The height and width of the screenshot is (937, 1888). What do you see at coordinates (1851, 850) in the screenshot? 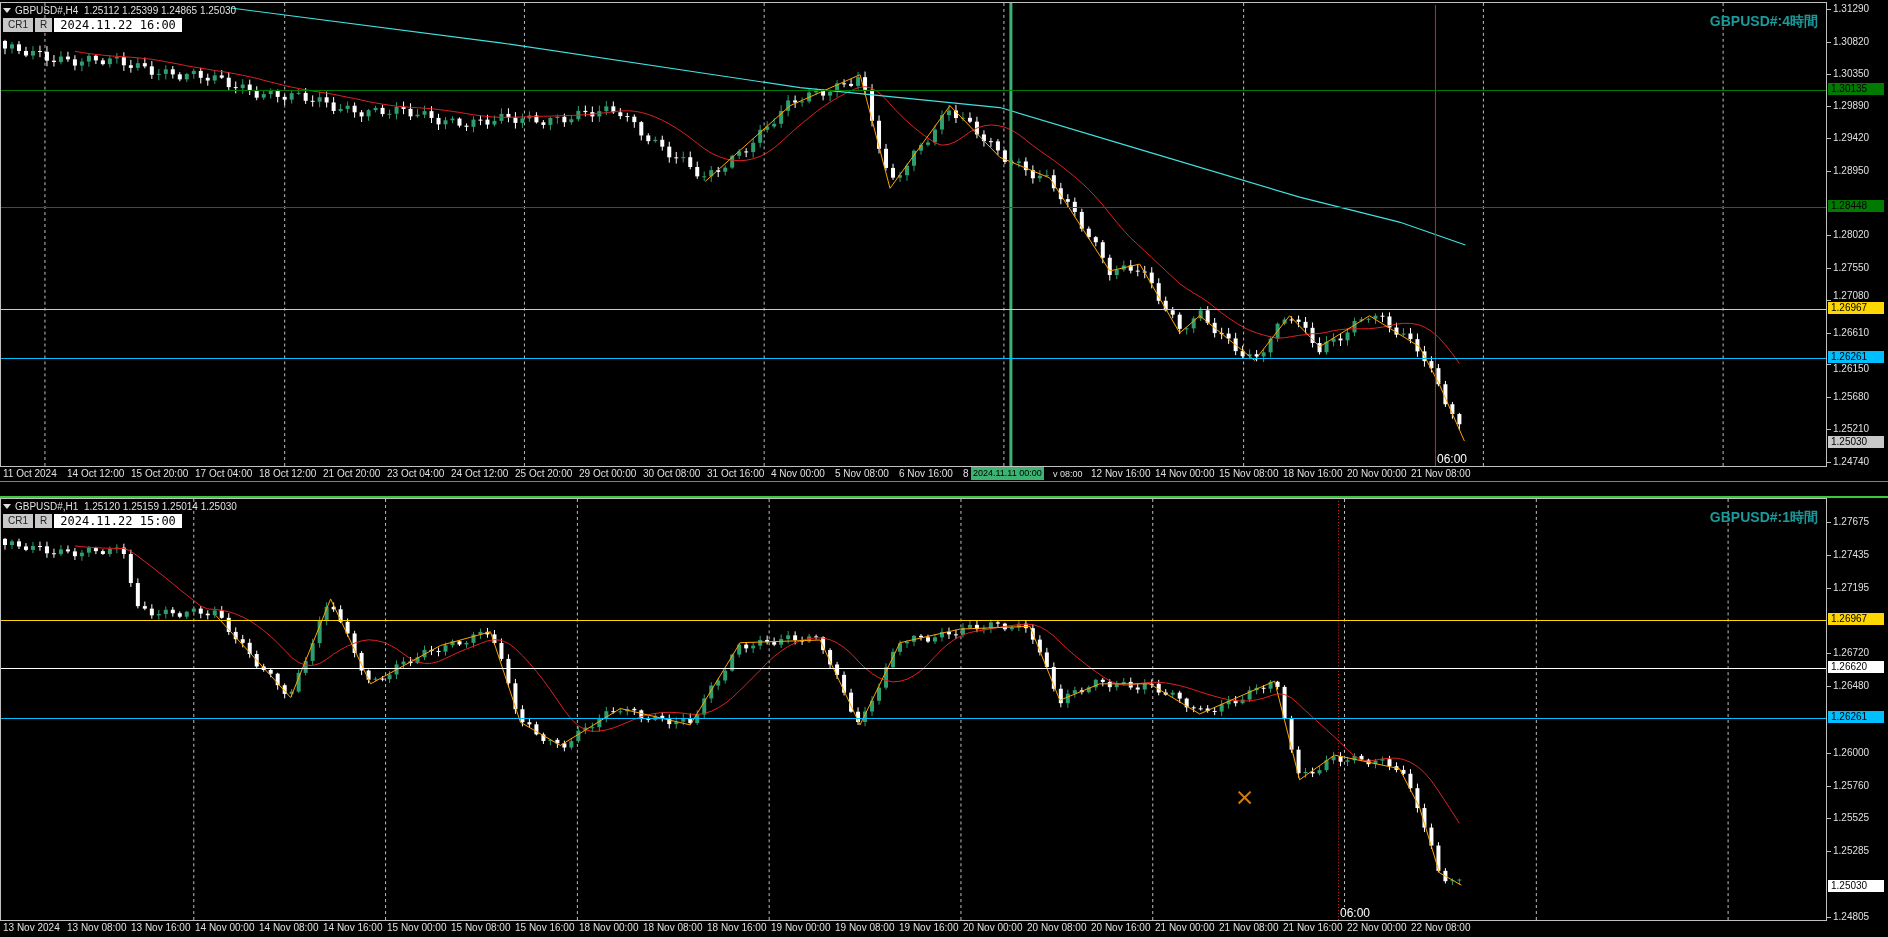
I see `price-label: 1.25285` at bounding box center [1851, 850].